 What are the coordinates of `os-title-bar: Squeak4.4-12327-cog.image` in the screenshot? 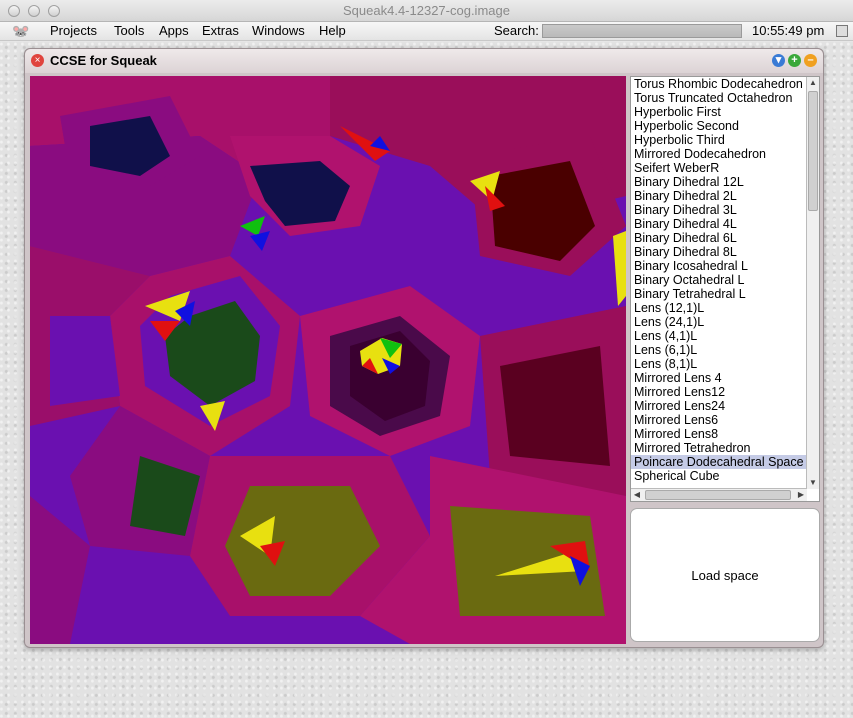 It's located at (426, 11).